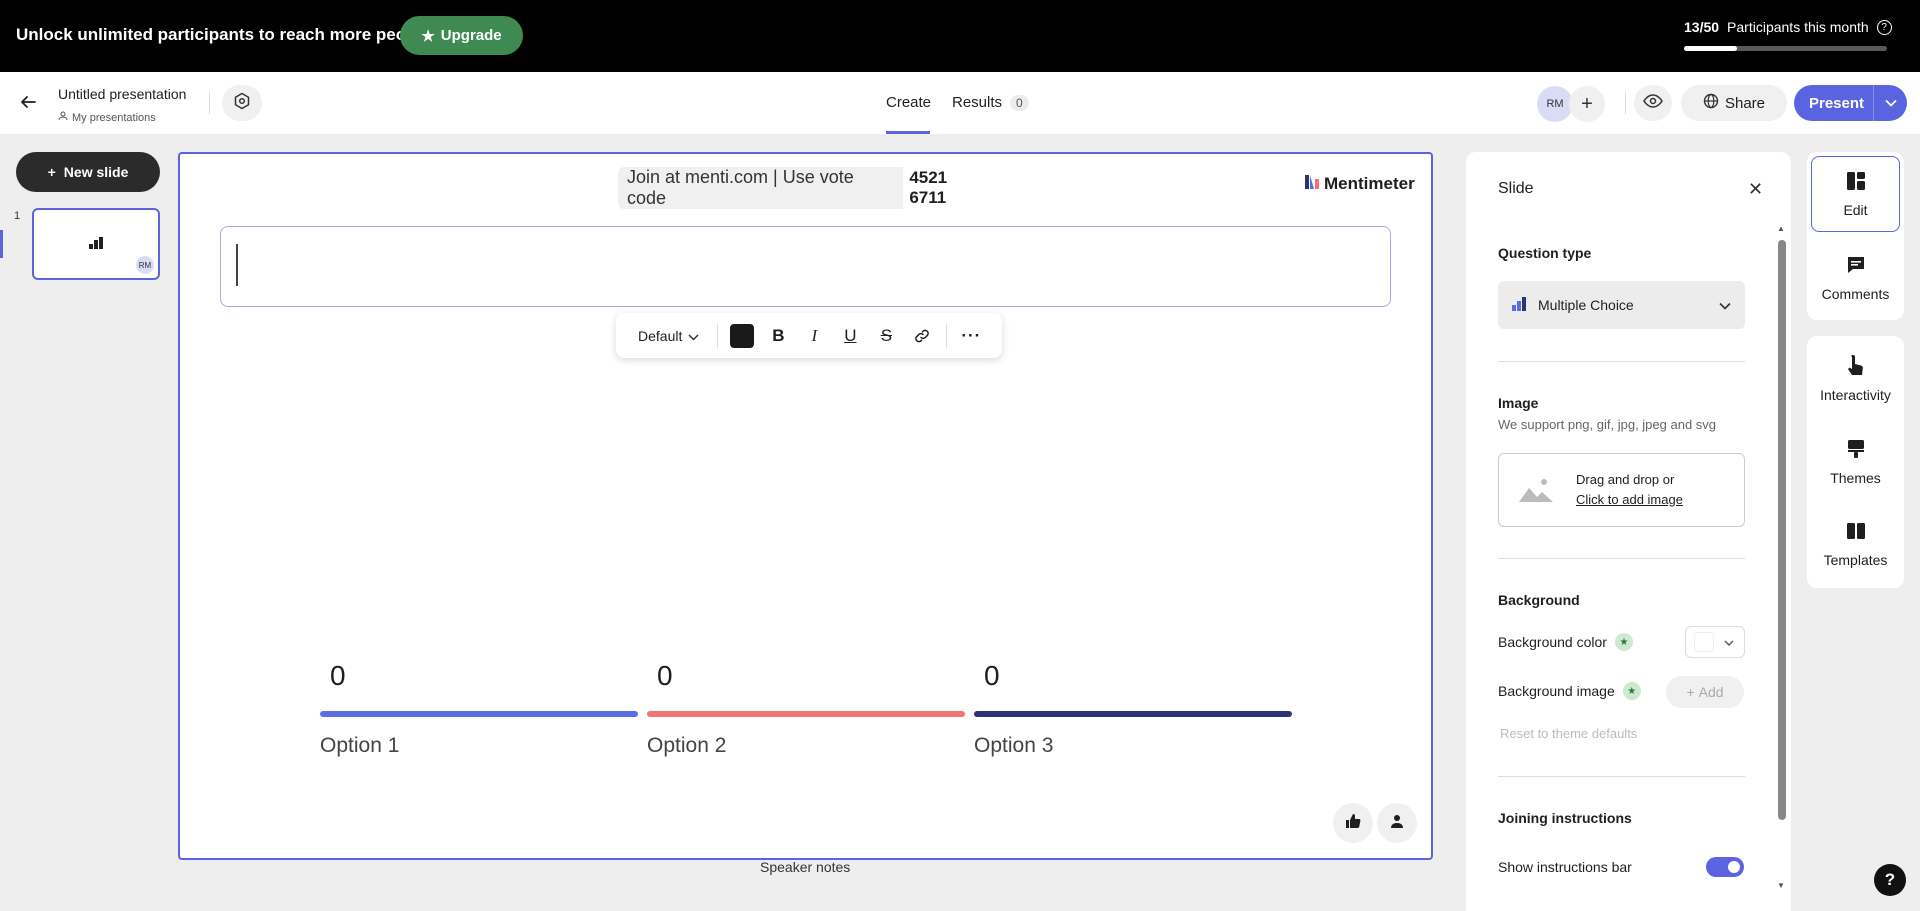 Image resolution: width=1920 pixels, height=911 pixels. What do you see at coordinates (1856, 366) in the screenshot?
I see `interactivity-icon` at bounding box center [1856, 366].